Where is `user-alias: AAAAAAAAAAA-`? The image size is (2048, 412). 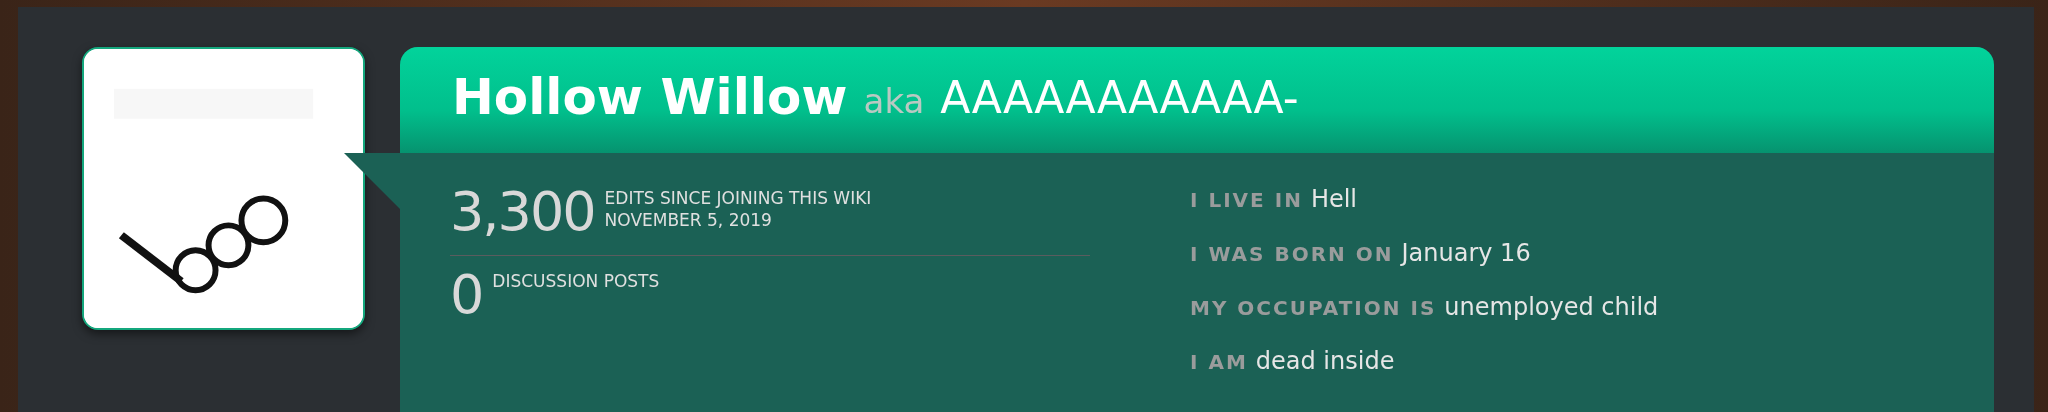
user-alias: AAAAAAAAAAA- is located at coordinates (1119, 97).